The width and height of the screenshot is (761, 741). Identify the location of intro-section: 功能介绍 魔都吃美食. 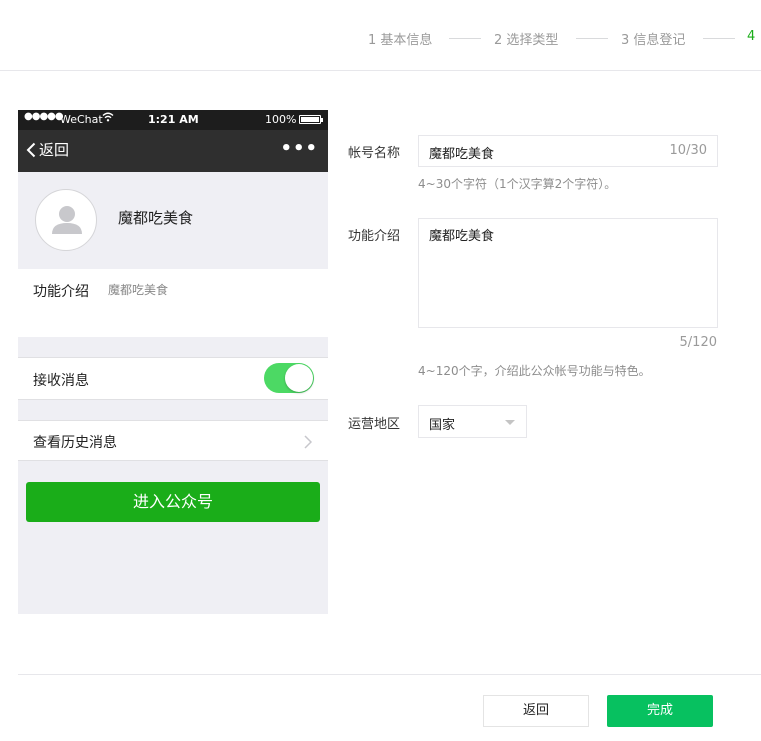
(173, 303).